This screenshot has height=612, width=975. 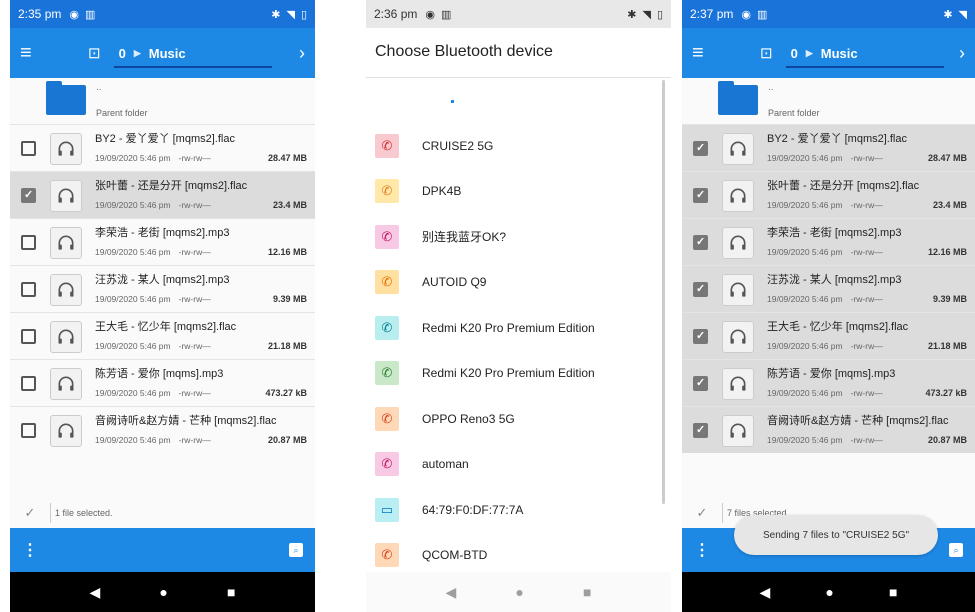 I want to click on device-item: ✆ CRUISE2 5G, so click(x=518, y=146).